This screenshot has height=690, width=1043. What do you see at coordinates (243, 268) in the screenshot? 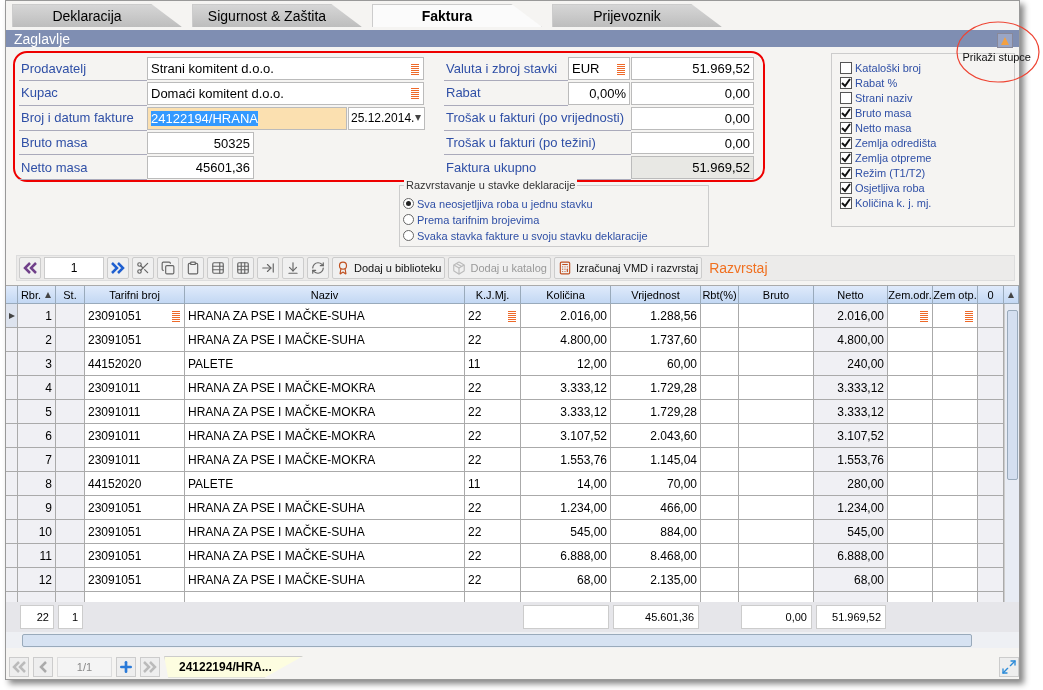
I see `delete-row-button` at bounding box center [243, 268].